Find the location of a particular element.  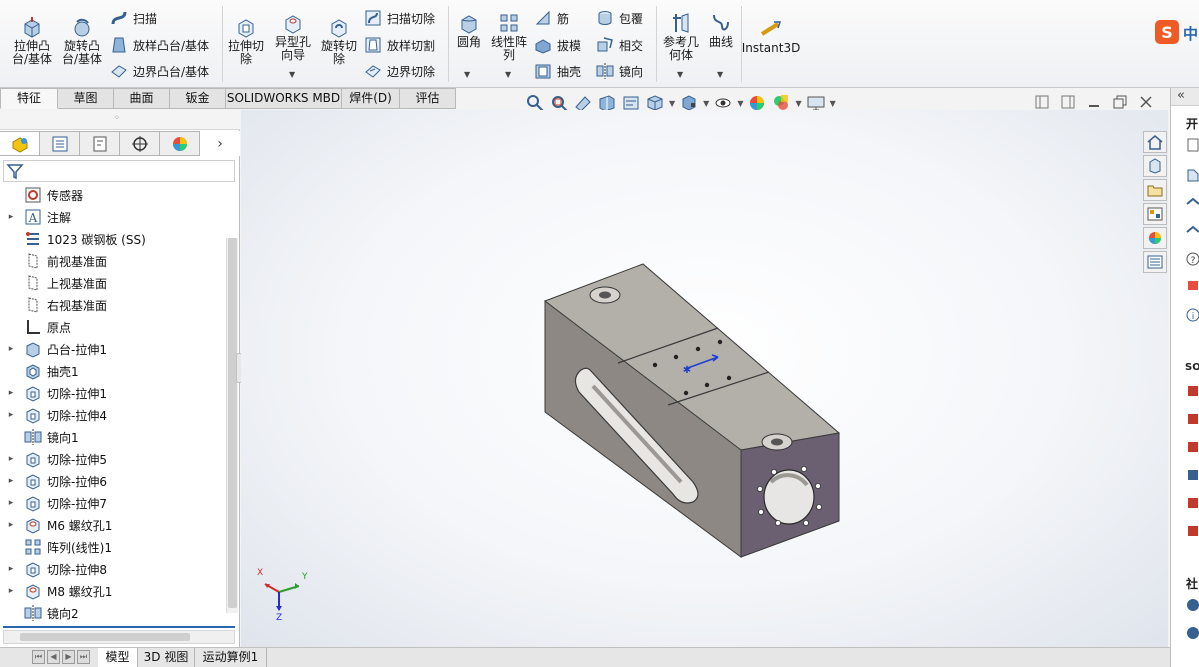

tab-surfaces: 曲面 is located at coordinates (142, 98).